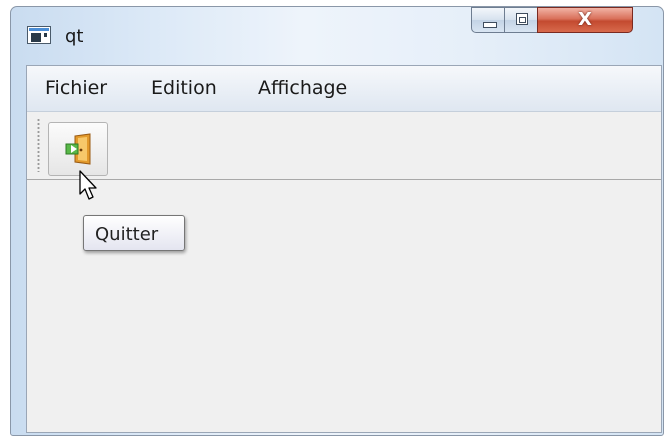 This screenshot has width=666, height=438. What do you see at coordinates (88, 185) in the screenshot?
I see `mouse-cursor-icon` at bounding box center [88, 185].